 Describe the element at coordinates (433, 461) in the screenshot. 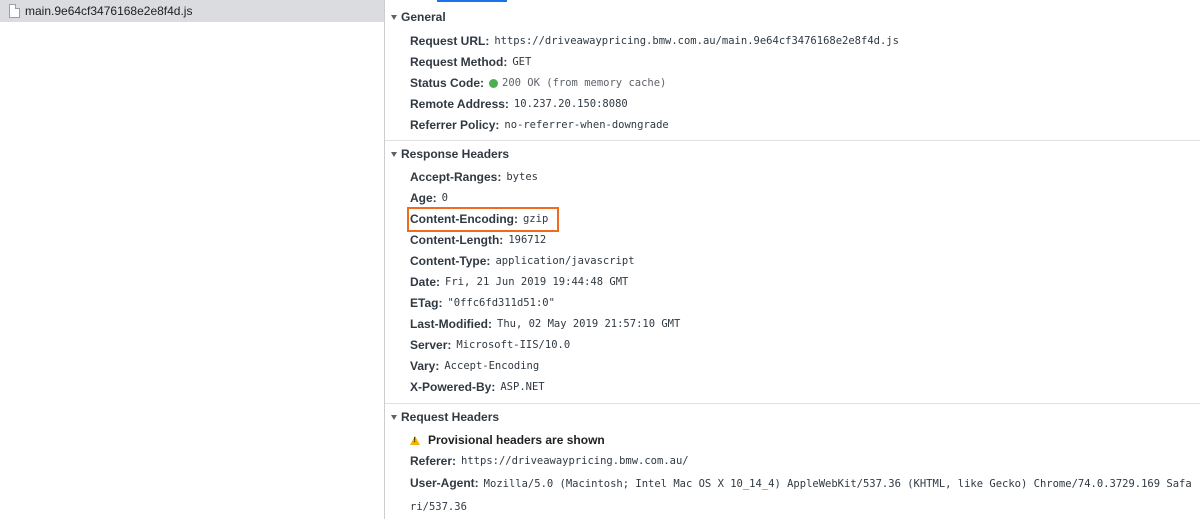

I see `header-key: Referer:` at that location.